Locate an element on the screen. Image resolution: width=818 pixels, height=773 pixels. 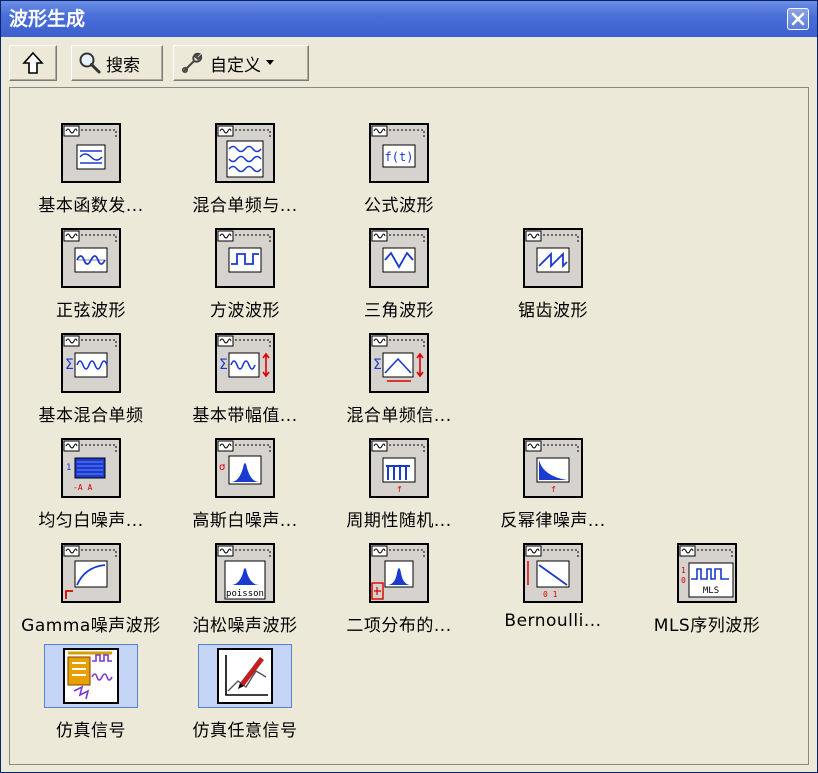
item-label: 仿真任意信号 is located at coordinates (245, 731).